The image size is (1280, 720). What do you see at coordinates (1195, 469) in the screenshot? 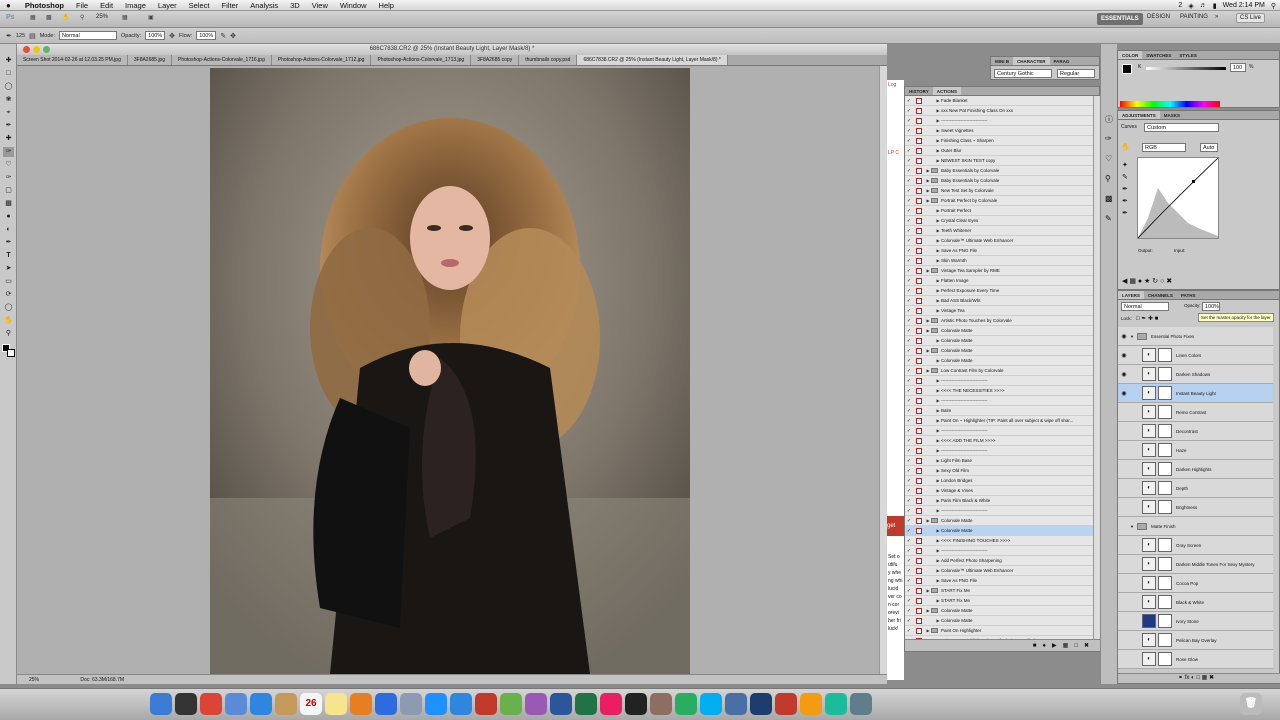
I see `layer-row: ◐ Darken Highlights` at bounding box center [1195, 469].